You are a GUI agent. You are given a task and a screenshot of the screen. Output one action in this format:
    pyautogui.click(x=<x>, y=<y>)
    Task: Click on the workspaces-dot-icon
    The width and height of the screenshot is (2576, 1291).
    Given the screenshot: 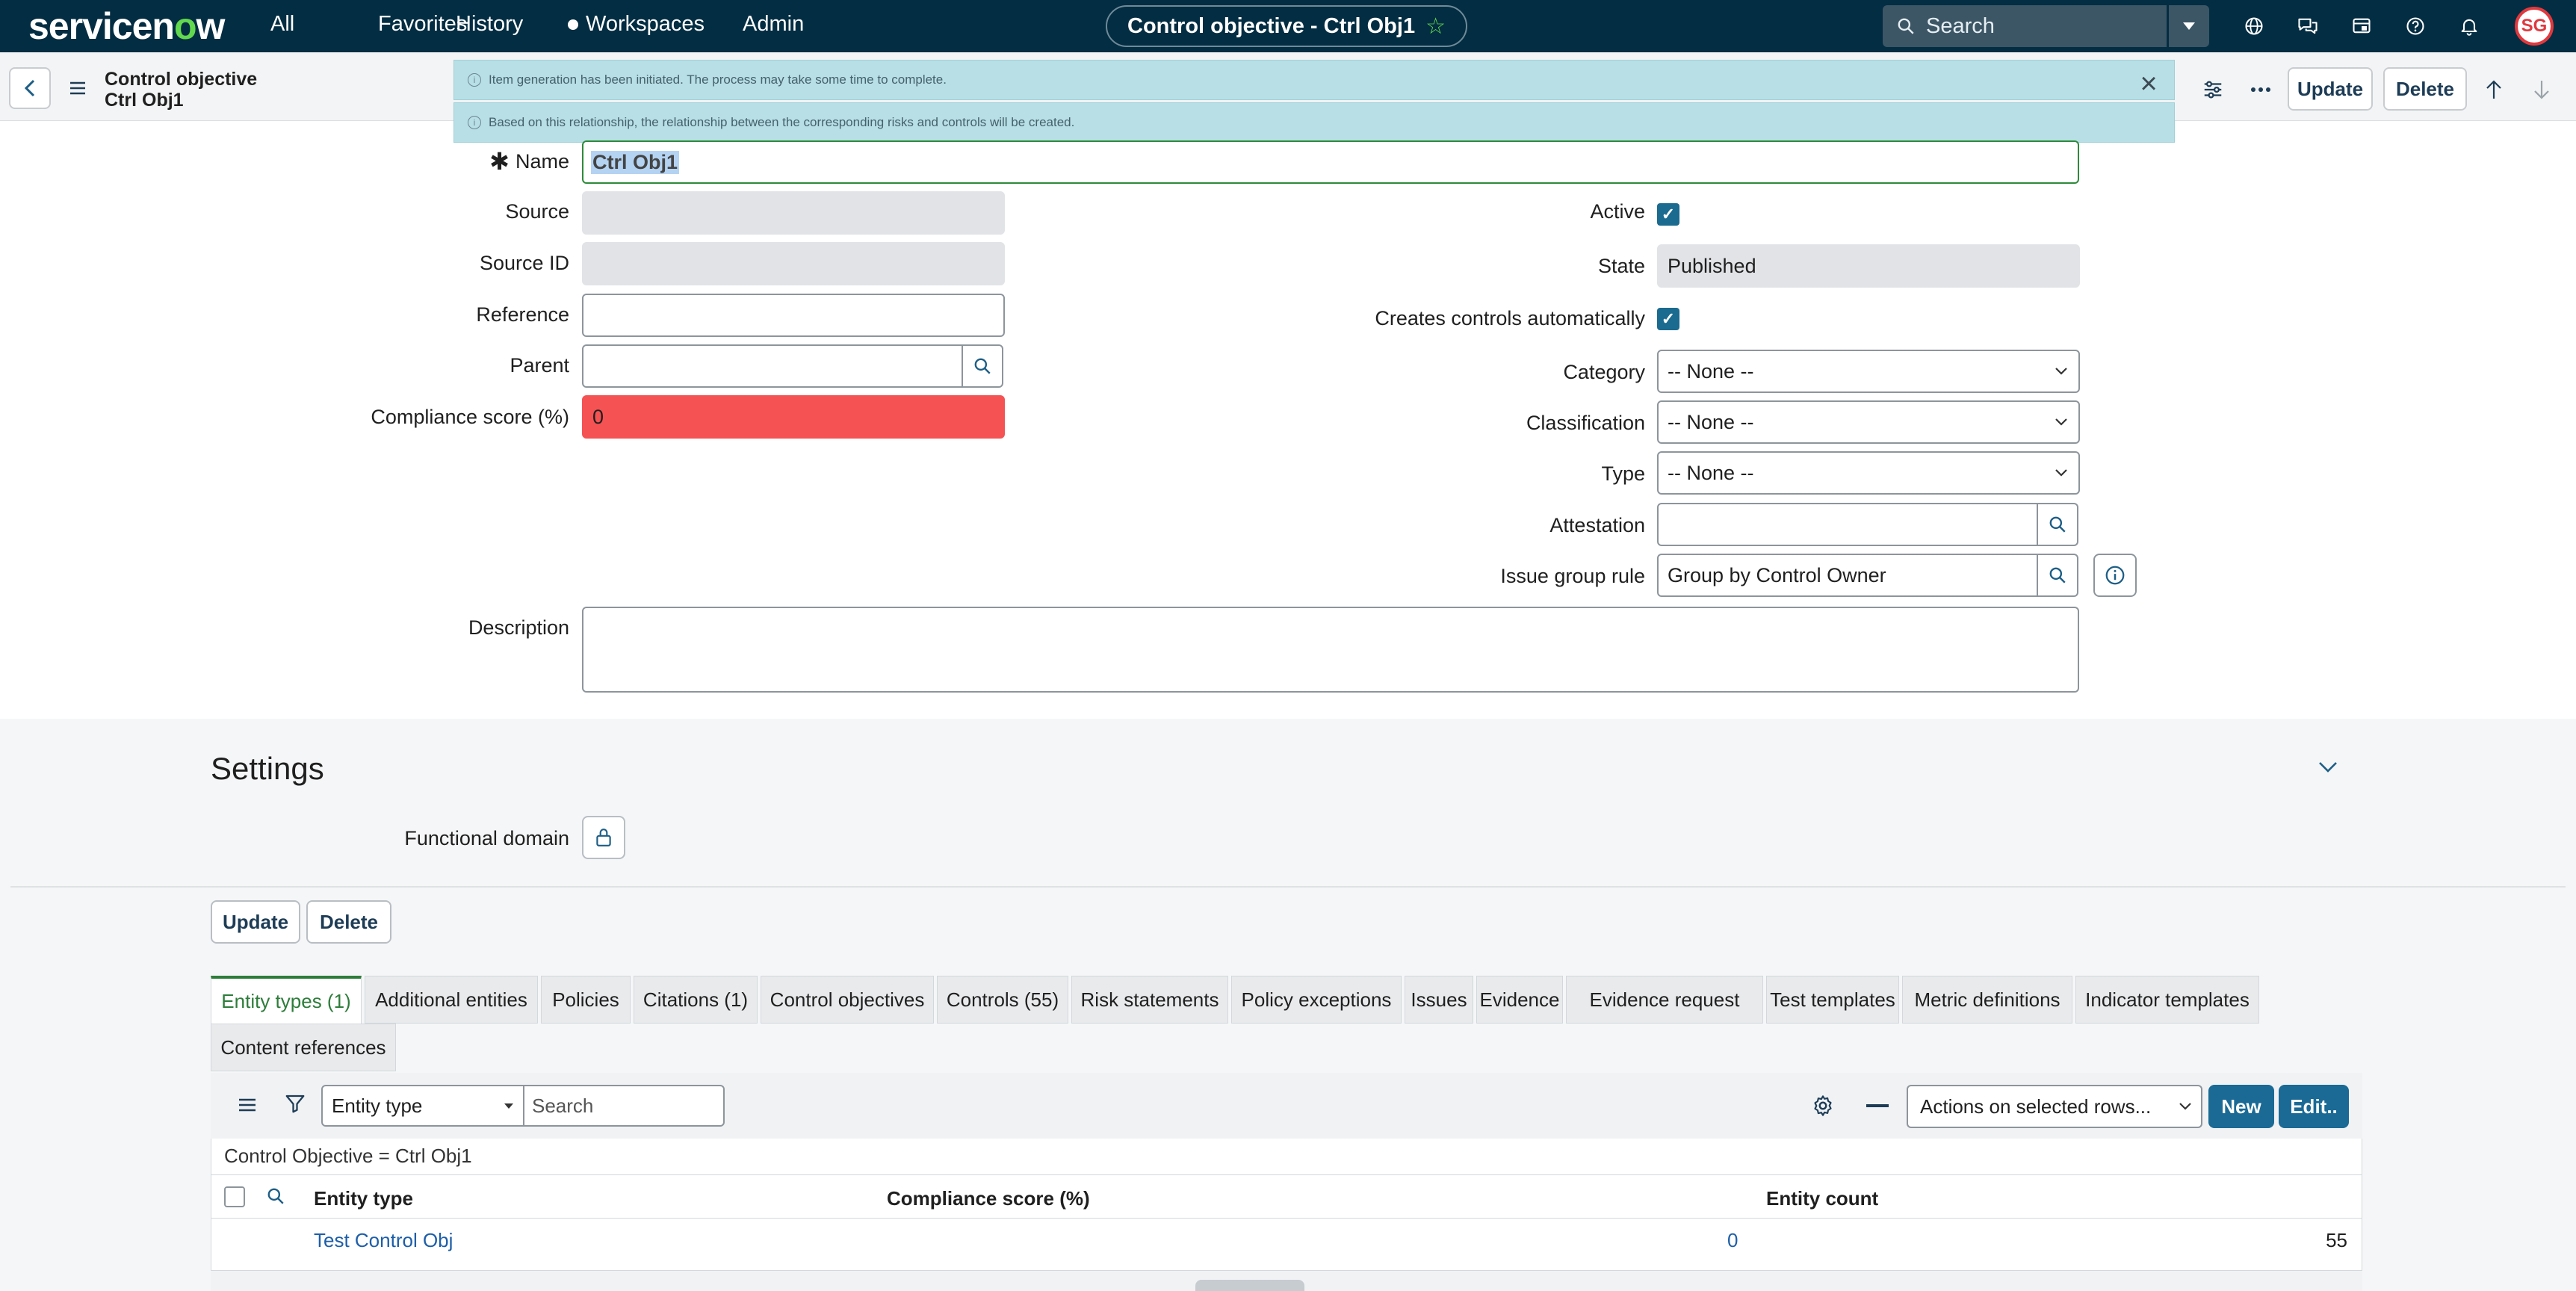 What is the action you would take?
    pyautogui.click(x=573, y=25)
    